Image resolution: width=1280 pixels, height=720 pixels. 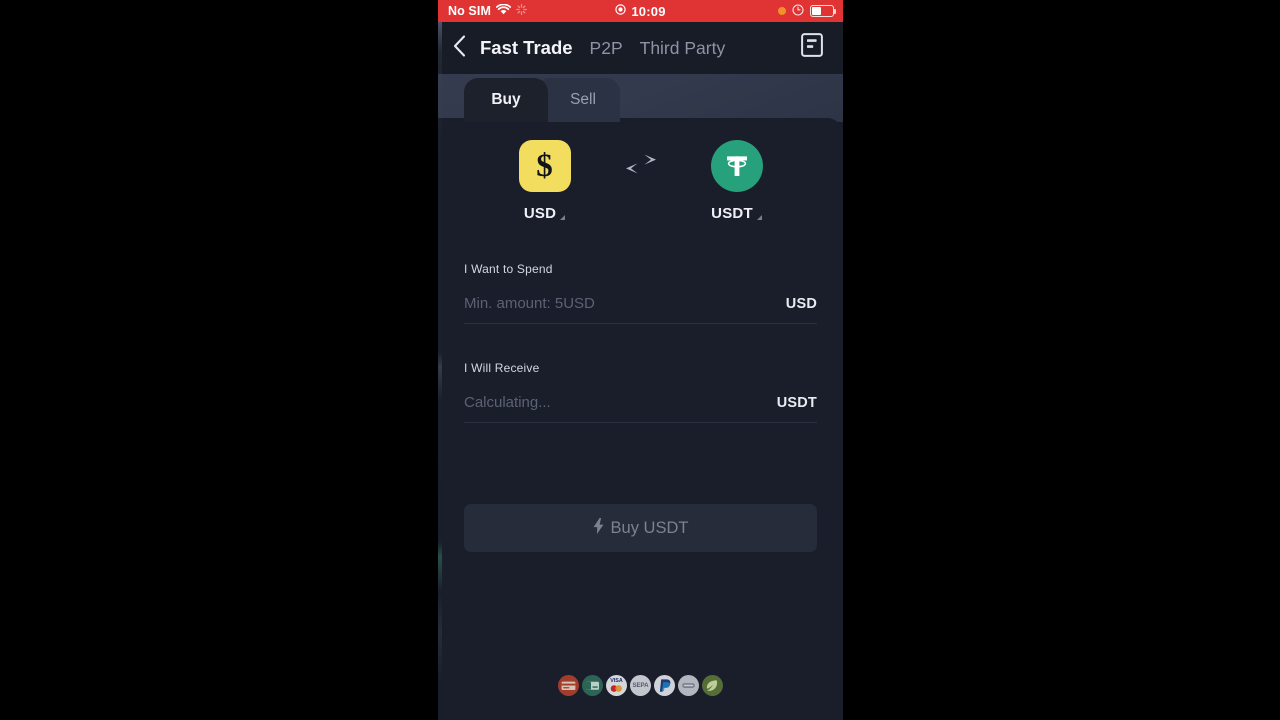 I want to click on spend-field-row: USD, so click(x=640, y=309).